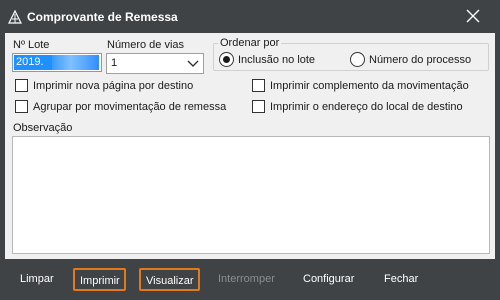  I want to click on window-title: Comprovante de Remessa, so click(102, 17).